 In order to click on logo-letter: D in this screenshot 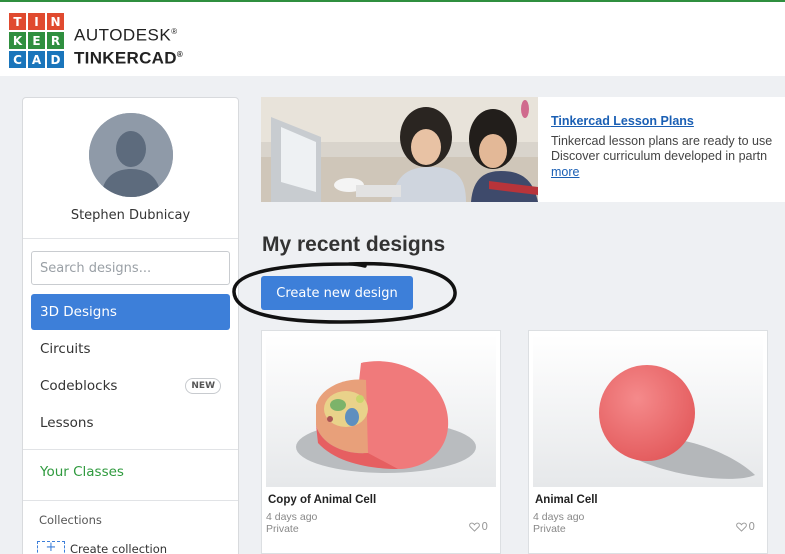, I will do `click(55, 59)`.